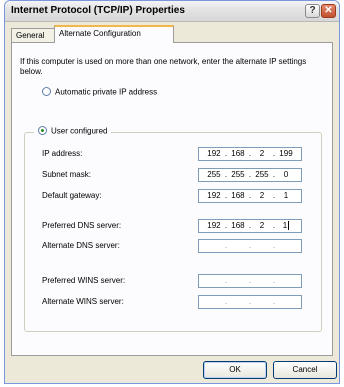  Describe the element at coordinates (305, 370) in the screenshot. I see `cancel-button: Cancel` at that location.